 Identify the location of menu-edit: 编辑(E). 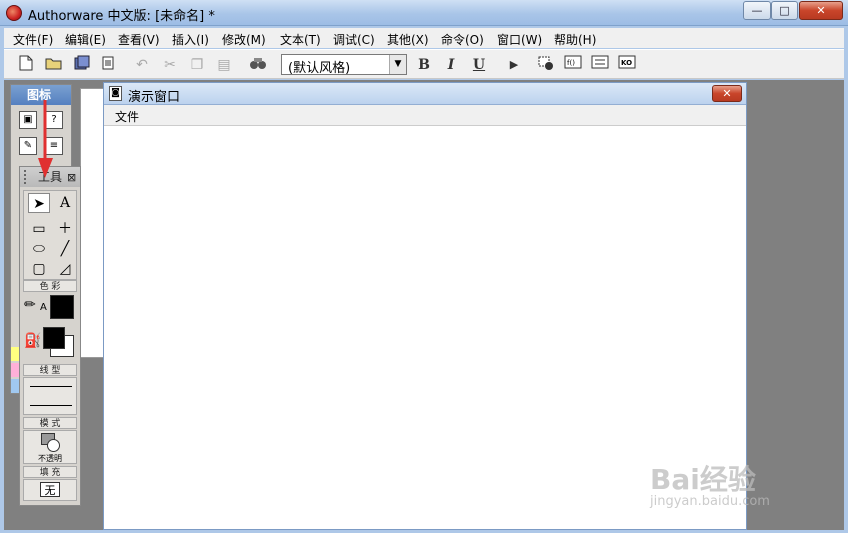
(85, 39).